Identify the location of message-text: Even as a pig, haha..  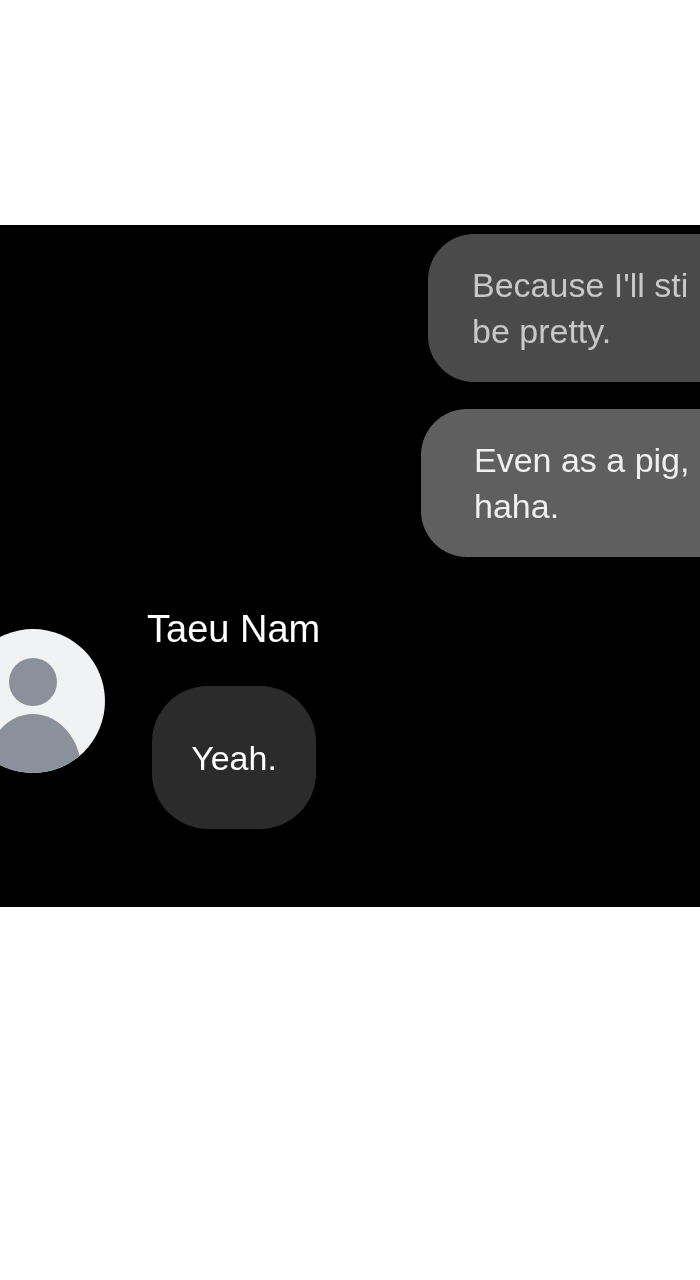
(582, 483).